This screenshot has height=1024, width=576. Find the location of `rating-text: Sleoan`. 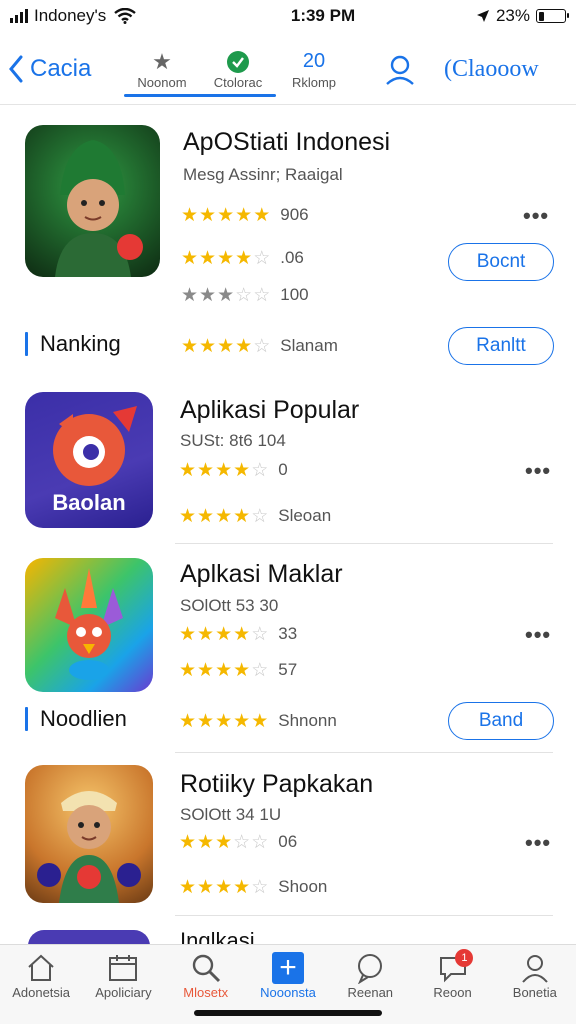

rating-text: Sleoan is located at coordinates (305, 515).